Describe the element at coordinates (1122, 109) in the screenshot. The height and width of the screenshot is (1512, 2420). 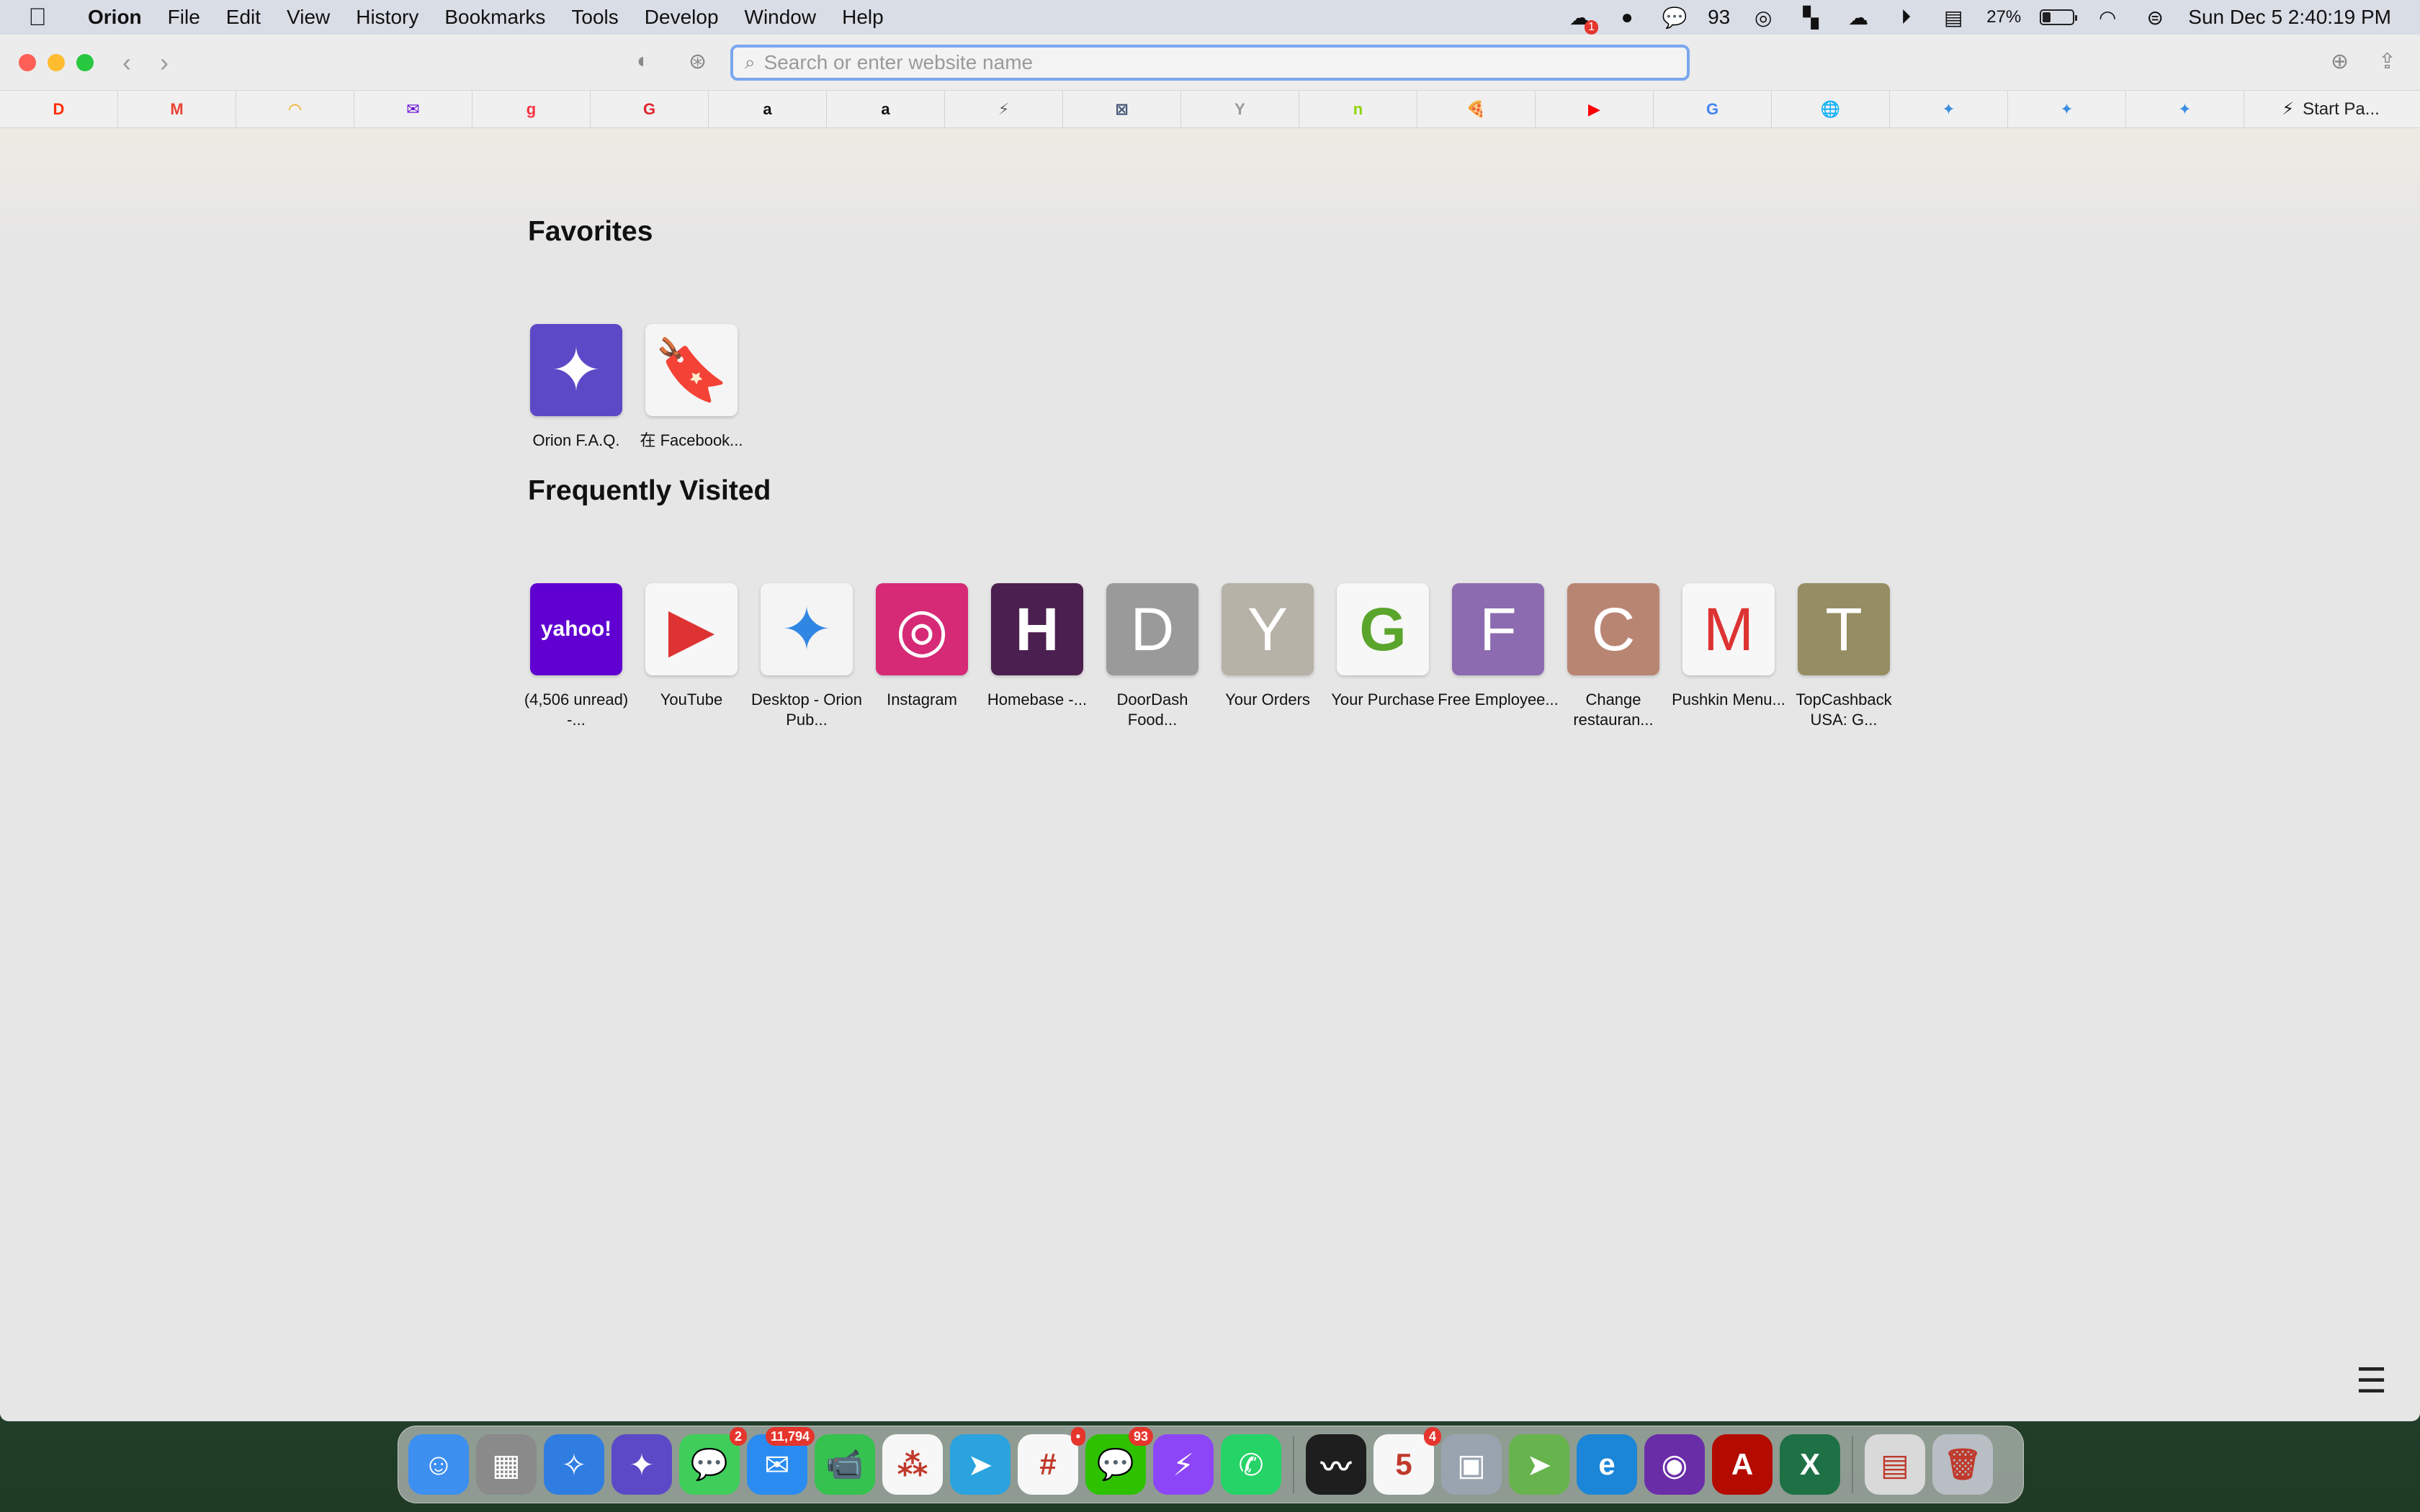
I see `bookmark-item: ⊠` at that location.